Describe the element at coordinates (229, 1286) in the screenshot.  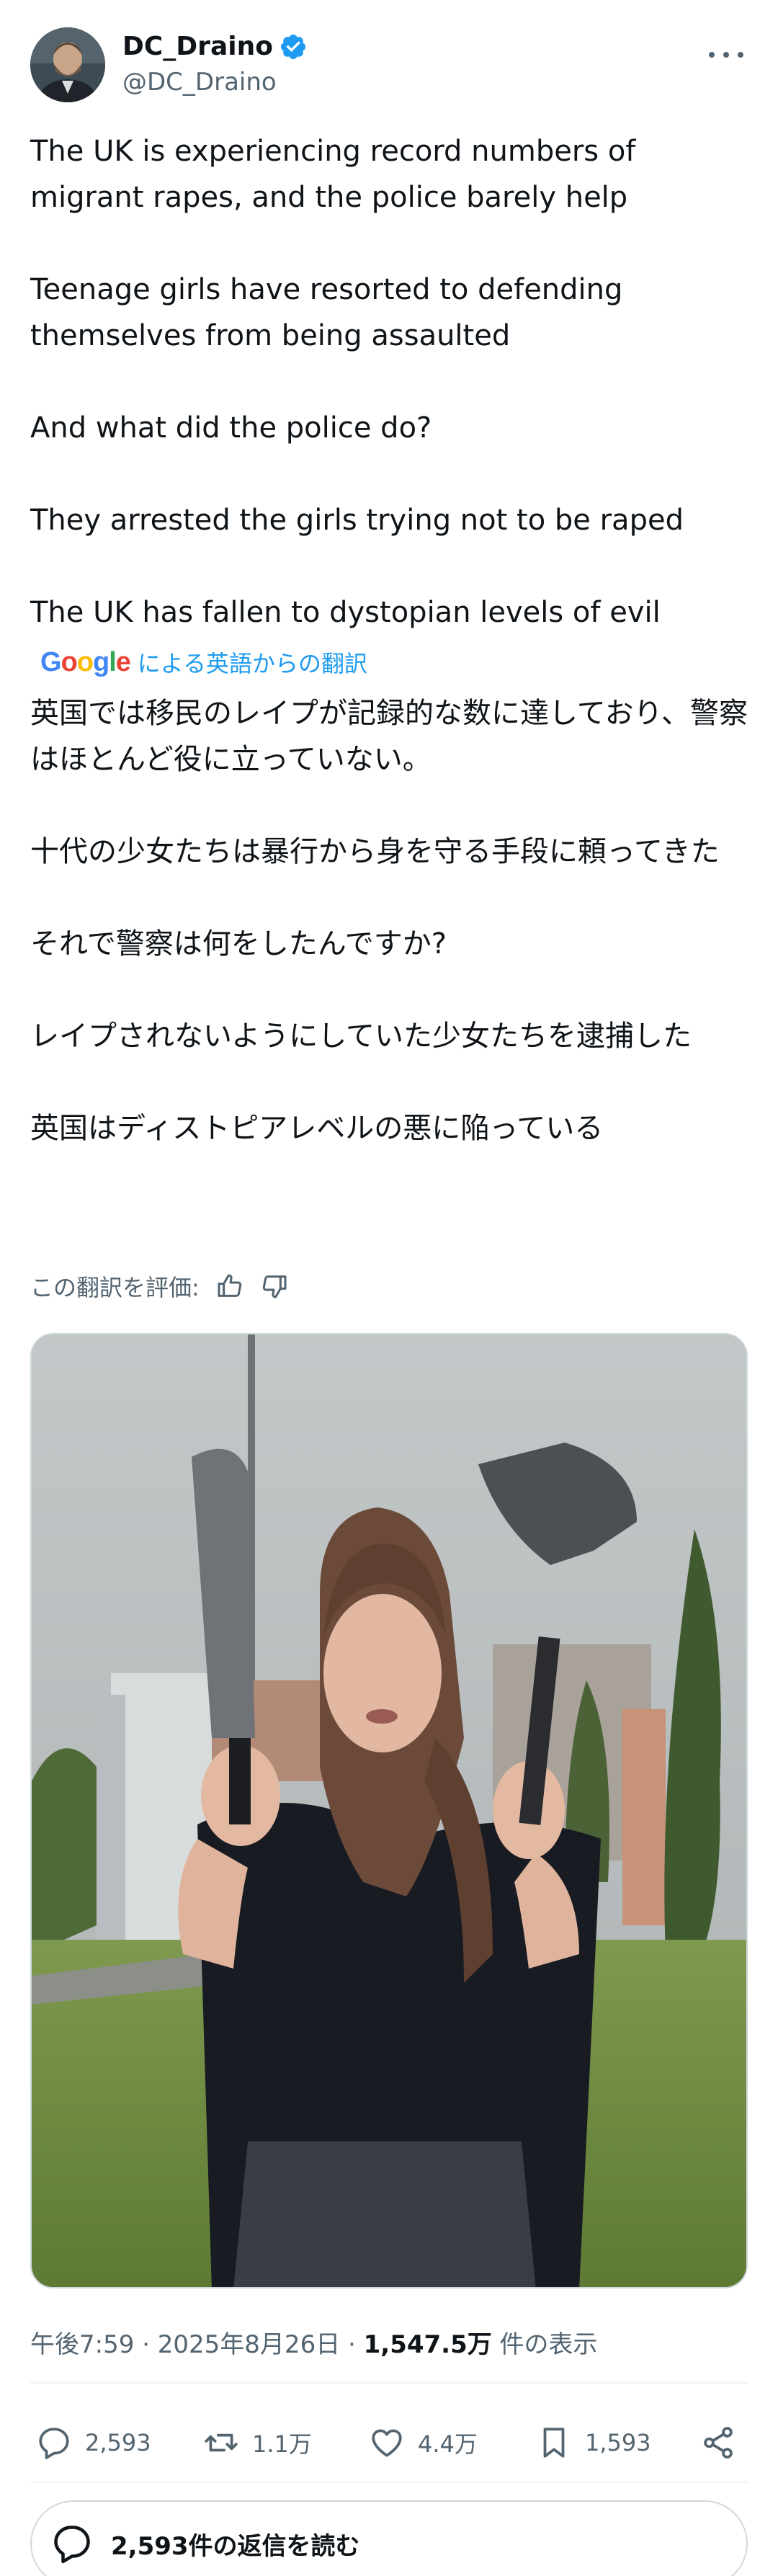
I see `thumbs-up-icon` at that location.